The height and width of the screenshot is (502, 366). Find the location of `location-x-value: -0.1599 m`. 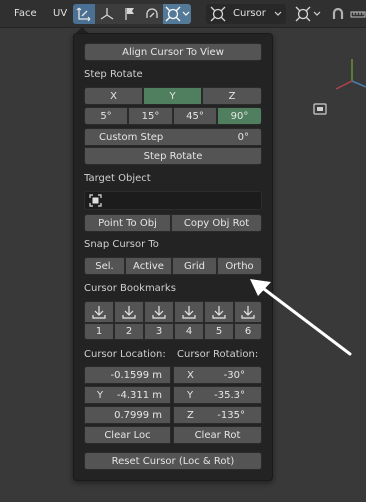

location-x-value: -0.1599 m is located at coordinates (136, 375).